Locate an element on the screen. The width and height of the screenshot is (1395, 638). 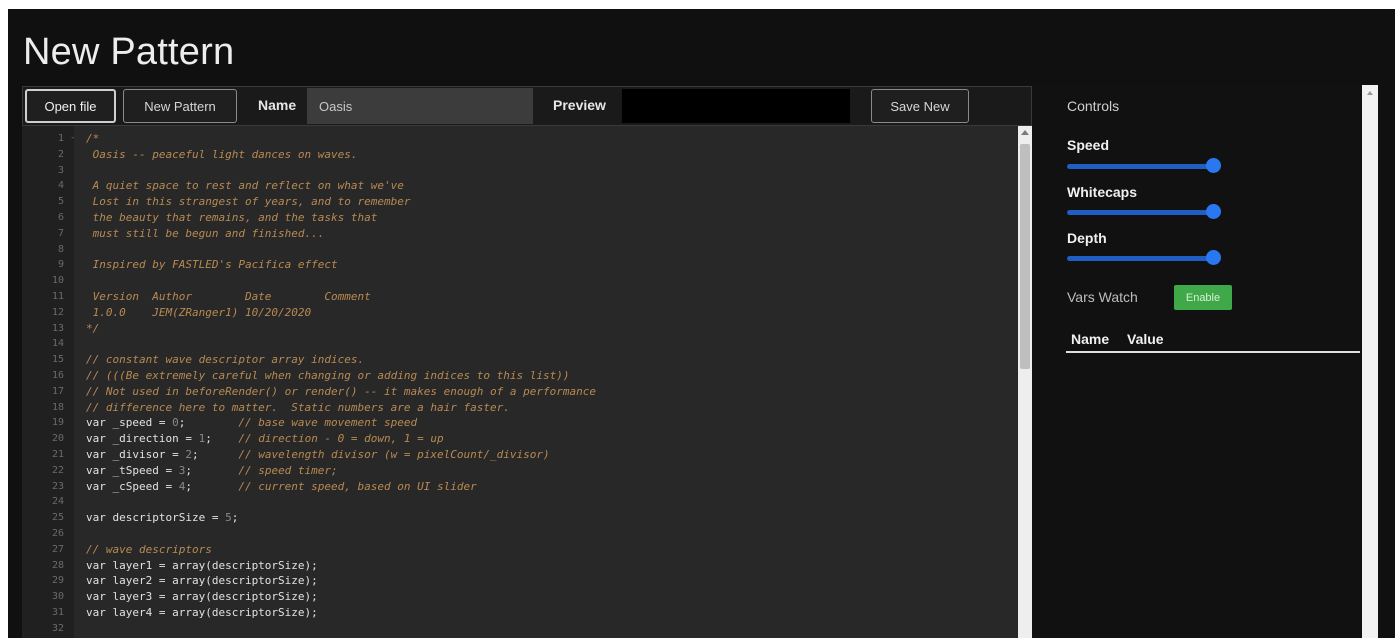
vars-value-header: Value is located at coordinates (1145, 339).